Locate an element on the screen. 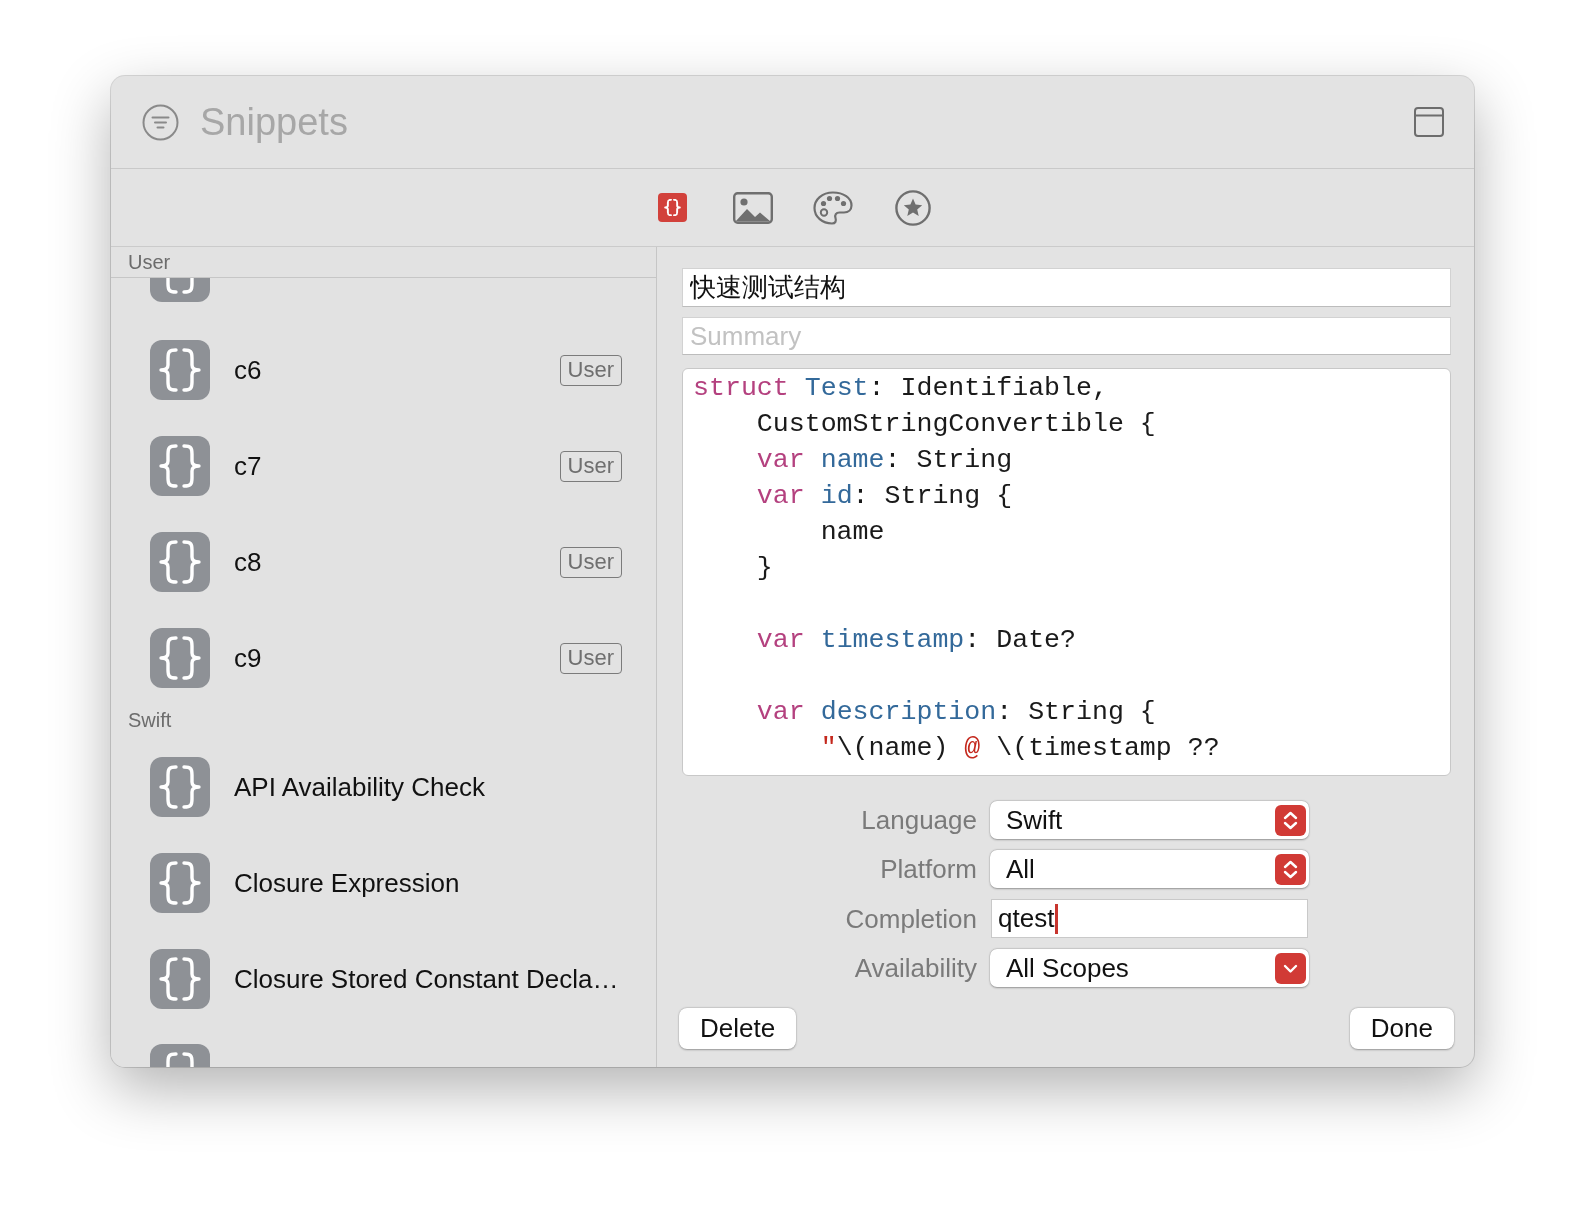 The image size is (1586, 1216). snippet-name: c7 is located at coordinates (248, 466).